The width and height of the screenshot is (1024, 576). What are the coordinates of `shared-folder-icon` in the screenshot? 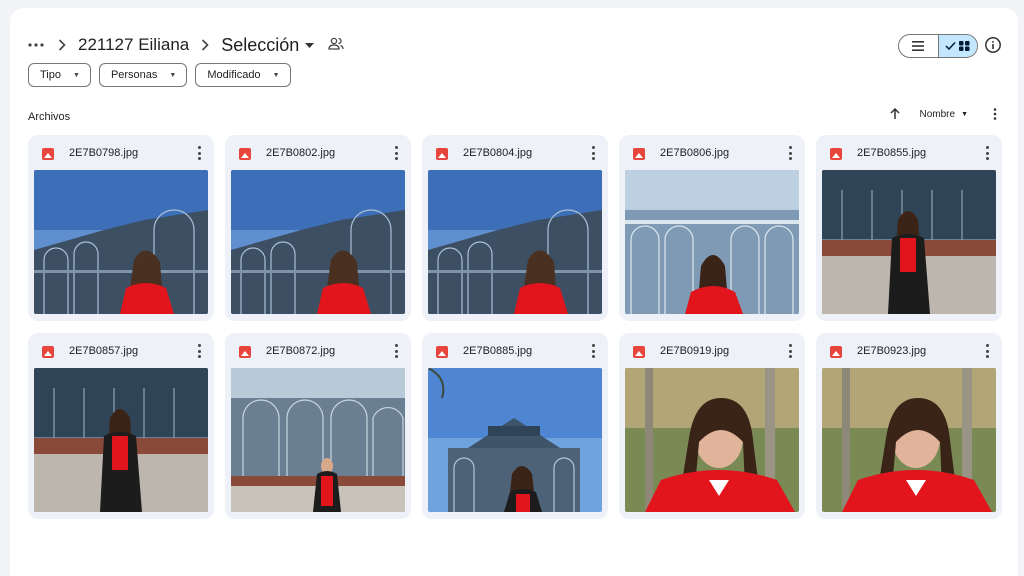 It's located at (336, 45).